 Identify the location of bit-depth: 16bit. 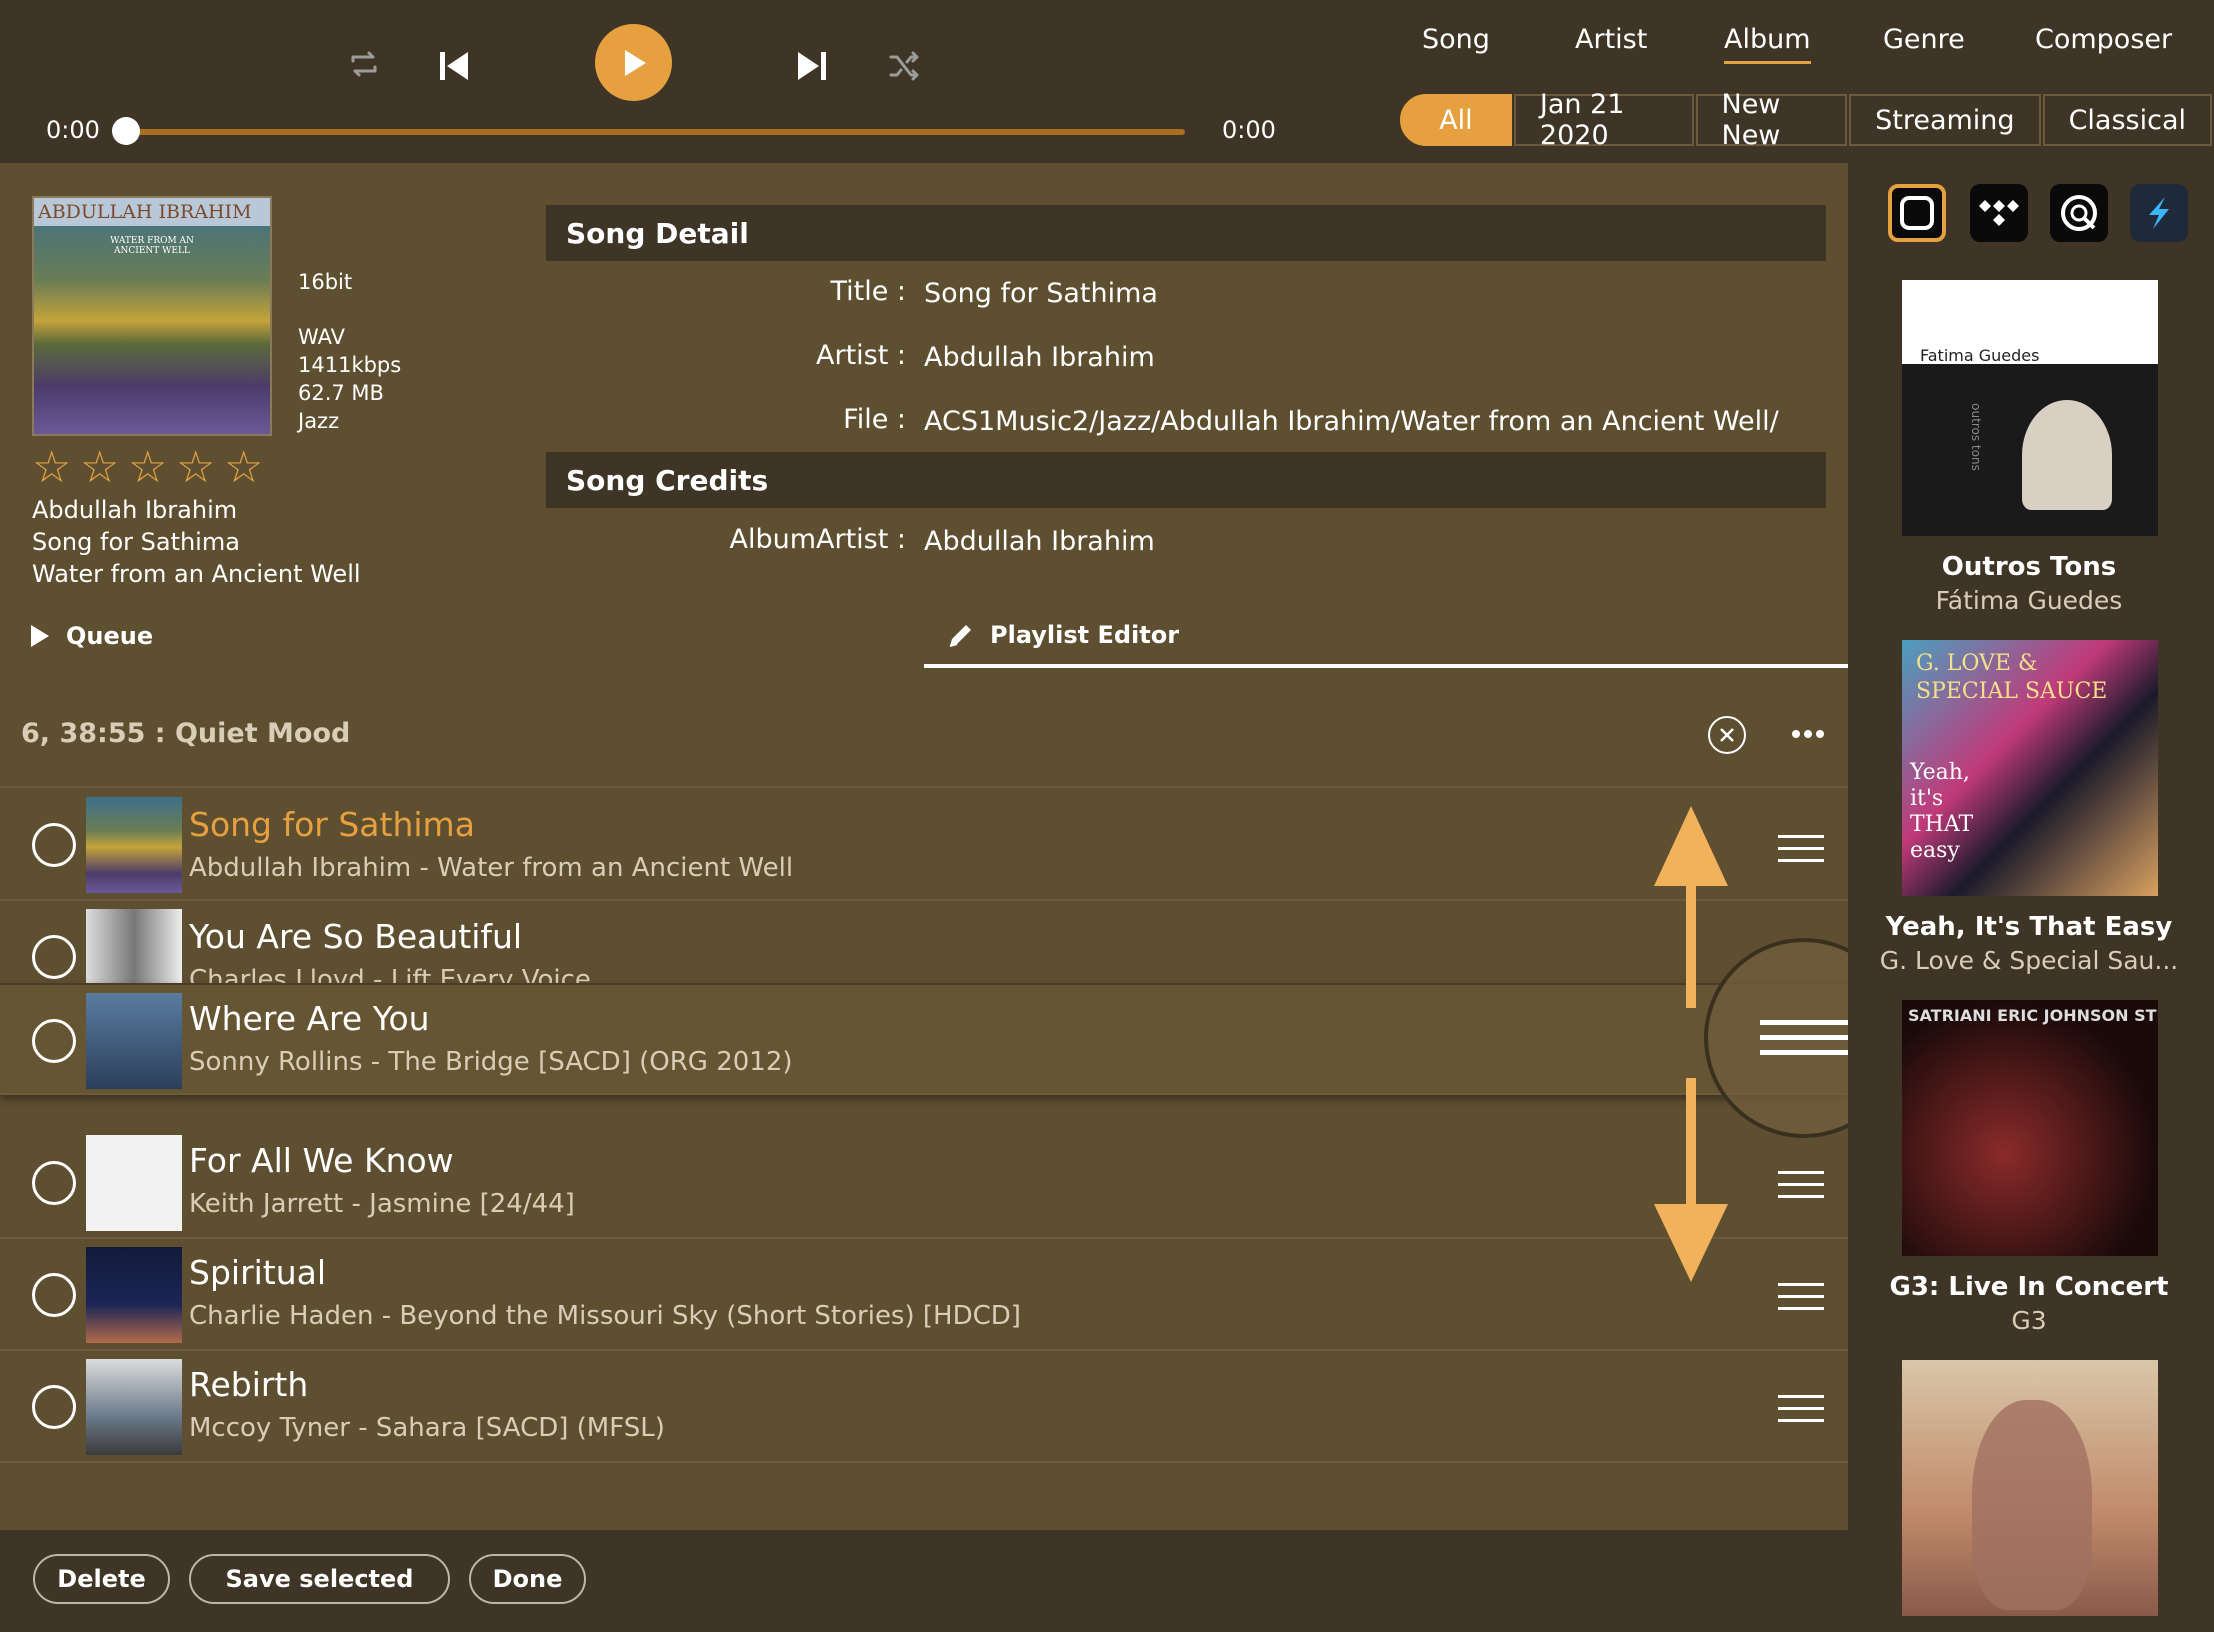
(325, 282).